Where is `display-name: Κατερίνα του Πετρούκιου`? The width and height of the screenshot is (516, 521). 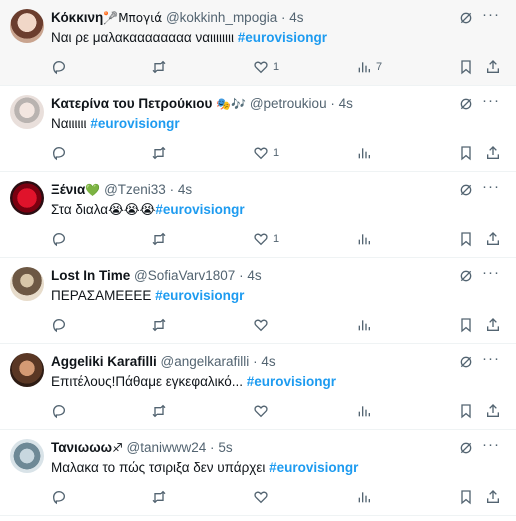 display-name: Κατερίνα του Πετρούκιου is located at coordinates (131, 103).